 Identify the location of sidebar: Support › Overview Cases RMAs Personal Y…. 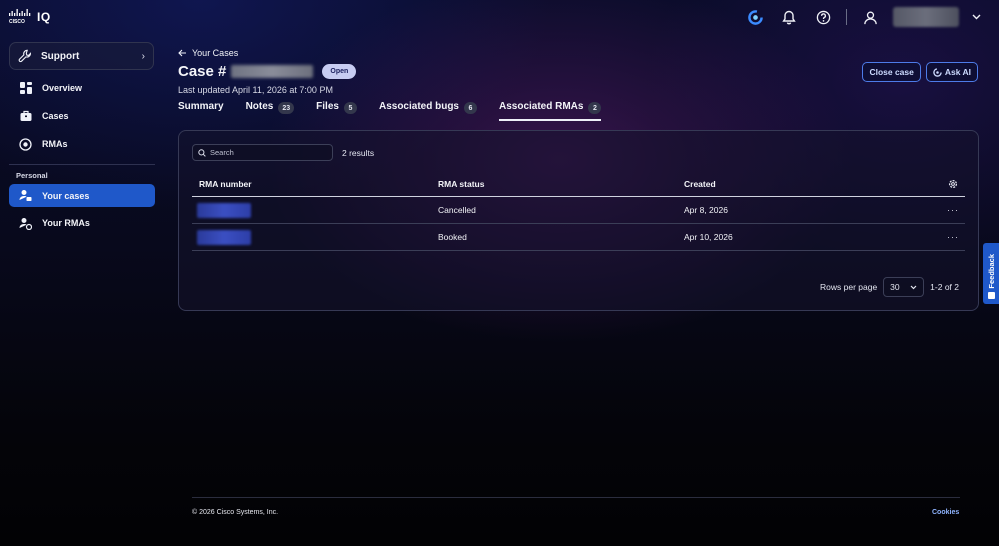
(82, 138).